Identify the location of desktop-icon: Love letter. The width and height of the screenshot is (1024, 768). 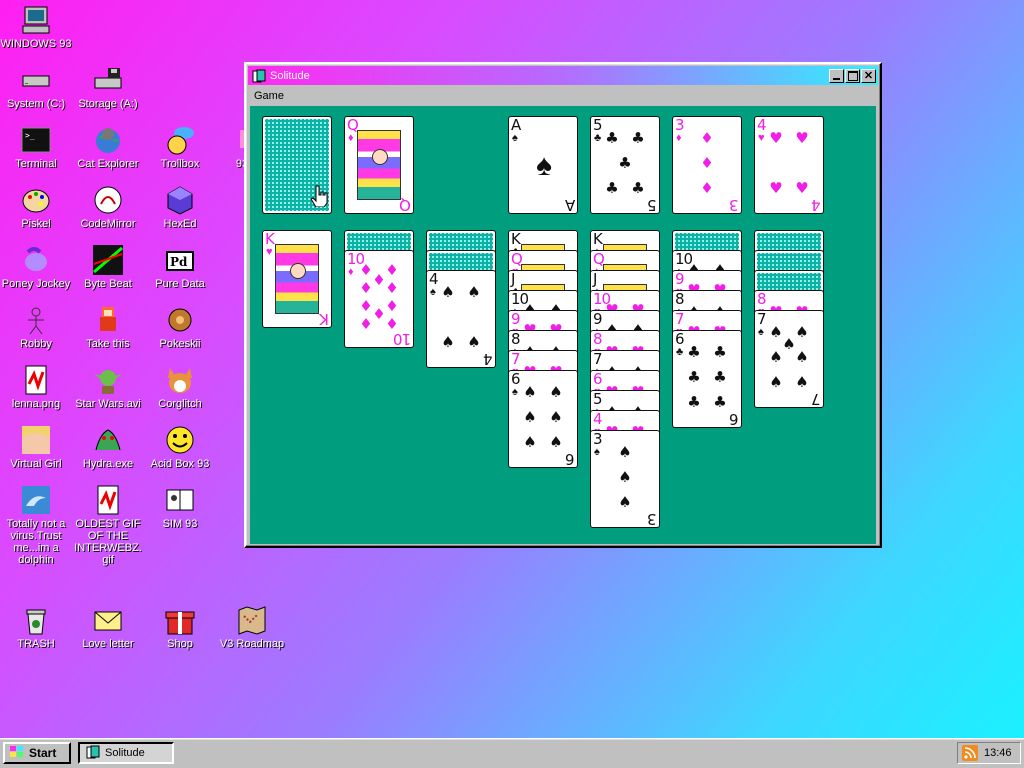
(108, 627).